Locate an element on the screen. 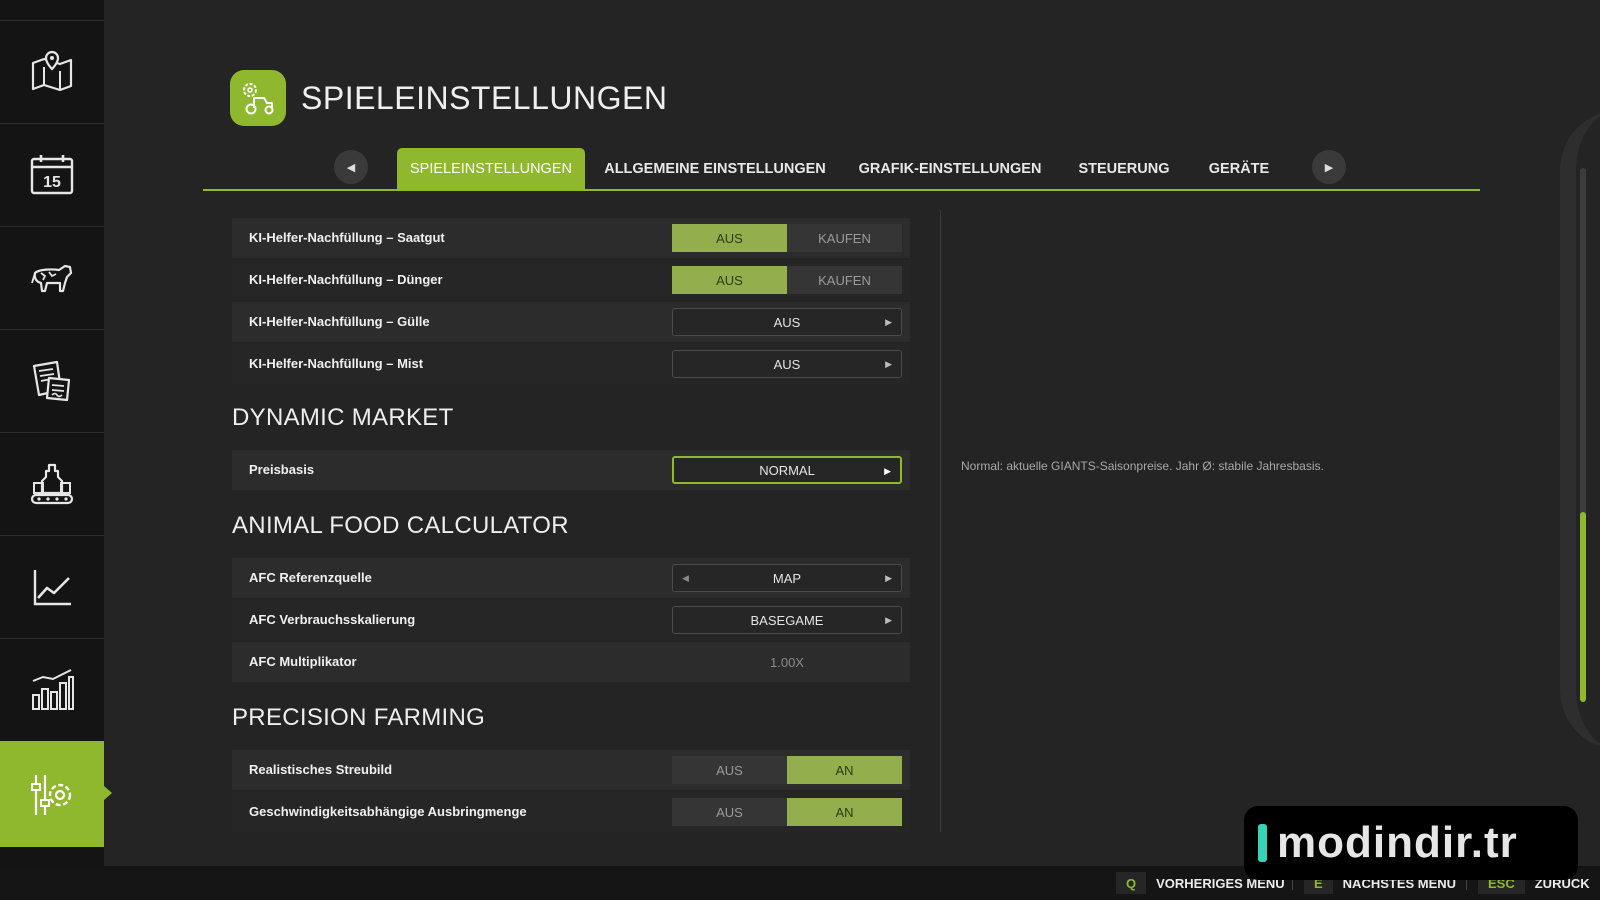 The height and width of the screenshot is (900, 1600). tractor-gear-icon is located at coordinates (258, 99).